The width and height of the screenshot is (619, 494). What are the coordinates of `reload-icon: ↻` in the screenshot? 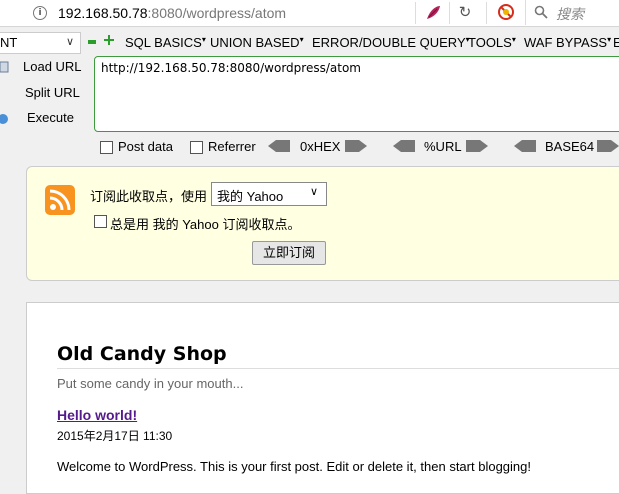 It's located at (465, 13).